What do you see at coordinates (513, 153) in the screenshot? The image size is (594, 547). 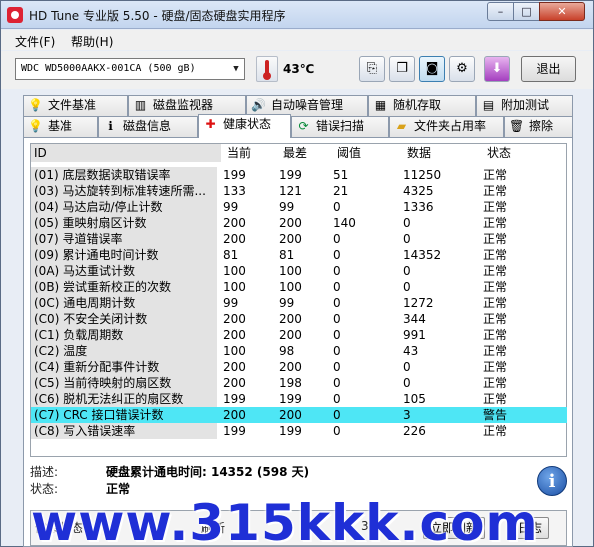 I see `header-status: 状态` at bounding box center [513, 153].